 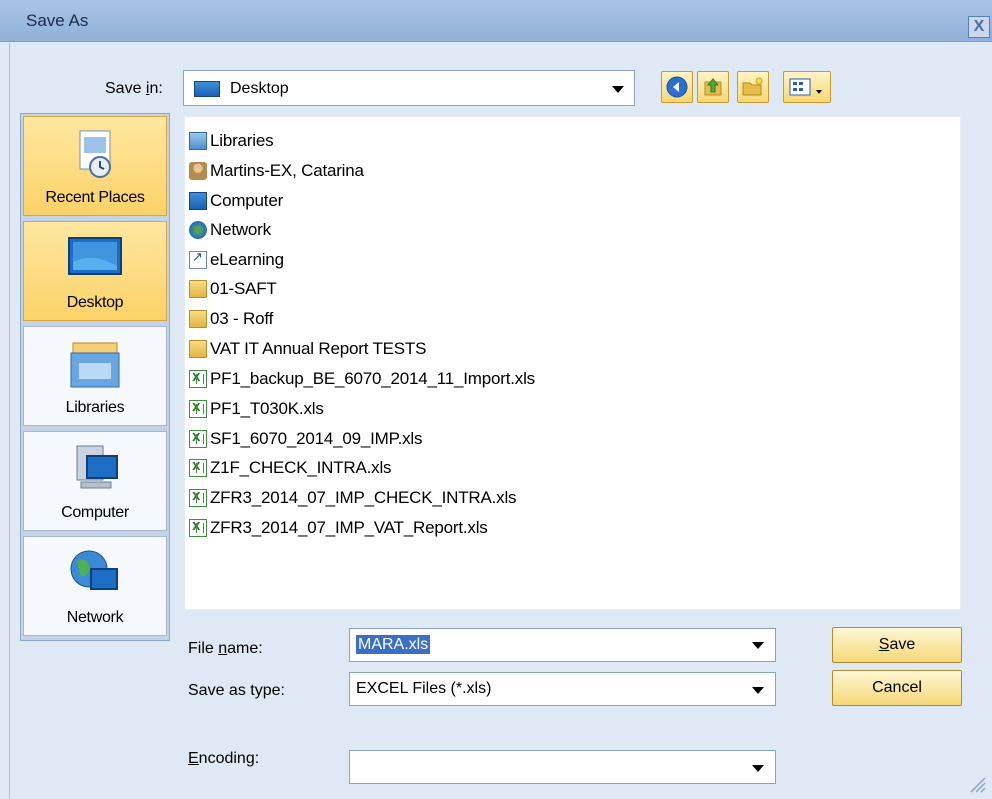 I want to click on list-item: PF1_backup_BE_6070_2014_11_Import.xls, so click(x=362, y=379).